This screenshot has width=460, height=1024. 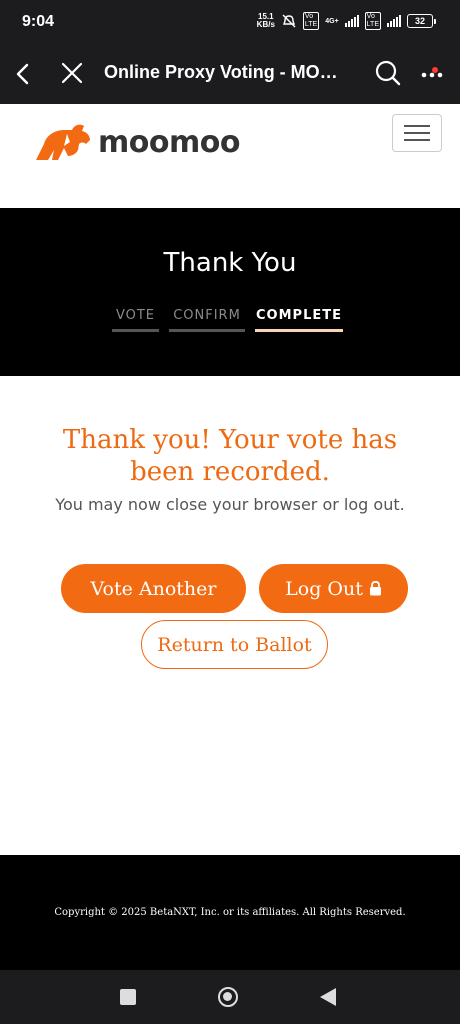 I want to click on net-speed: 15.1 KB/s, so click(x=266, y=21).